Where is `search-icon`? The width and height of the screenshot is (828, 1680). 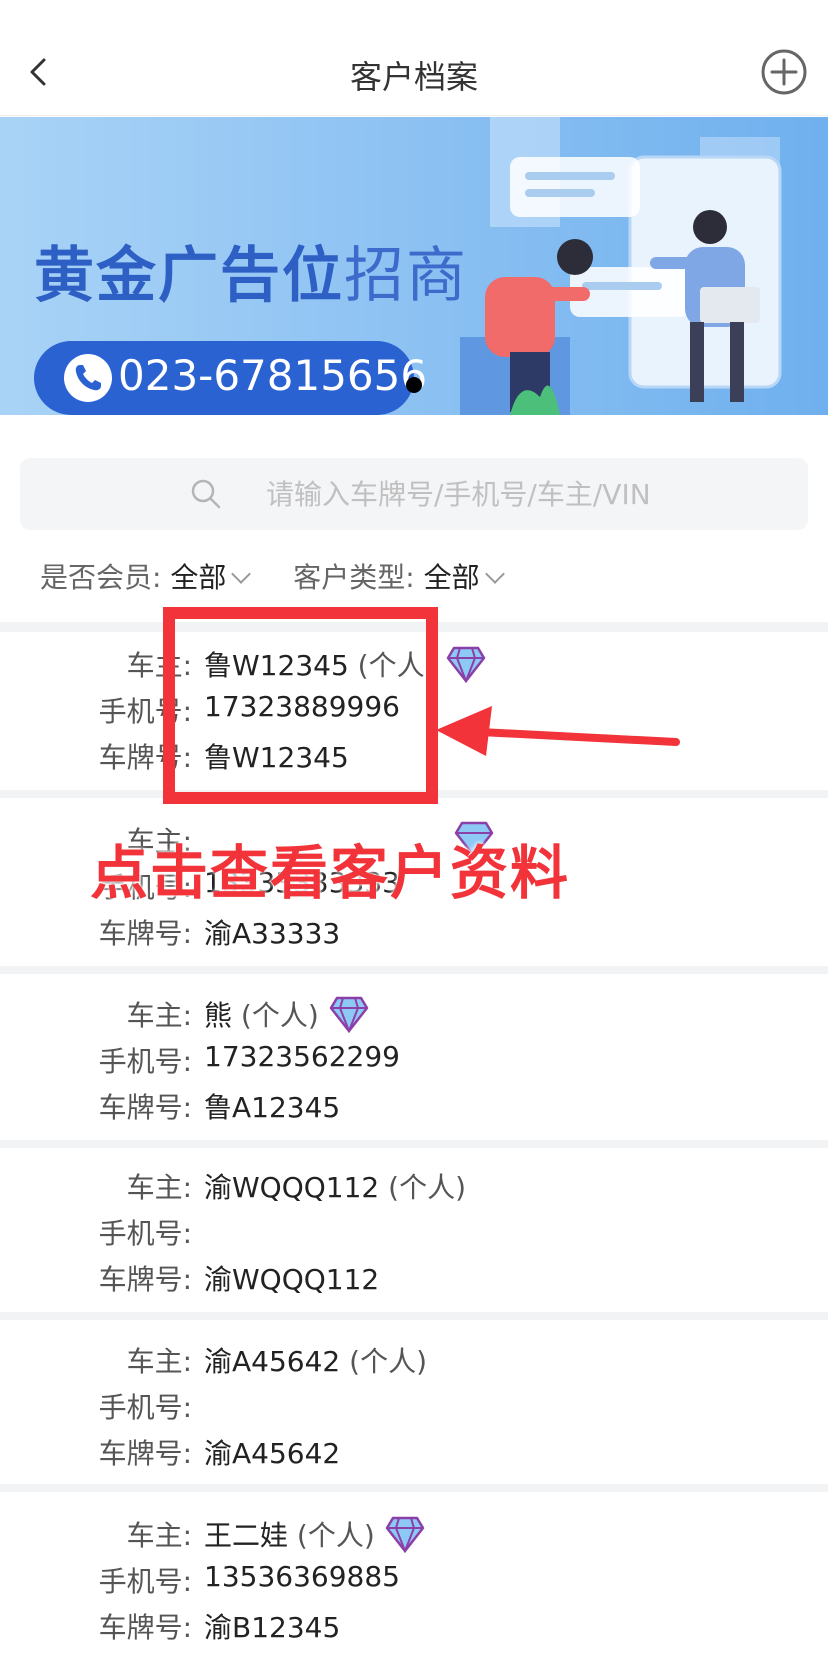
search-icon is located at coordinates (206, 494).